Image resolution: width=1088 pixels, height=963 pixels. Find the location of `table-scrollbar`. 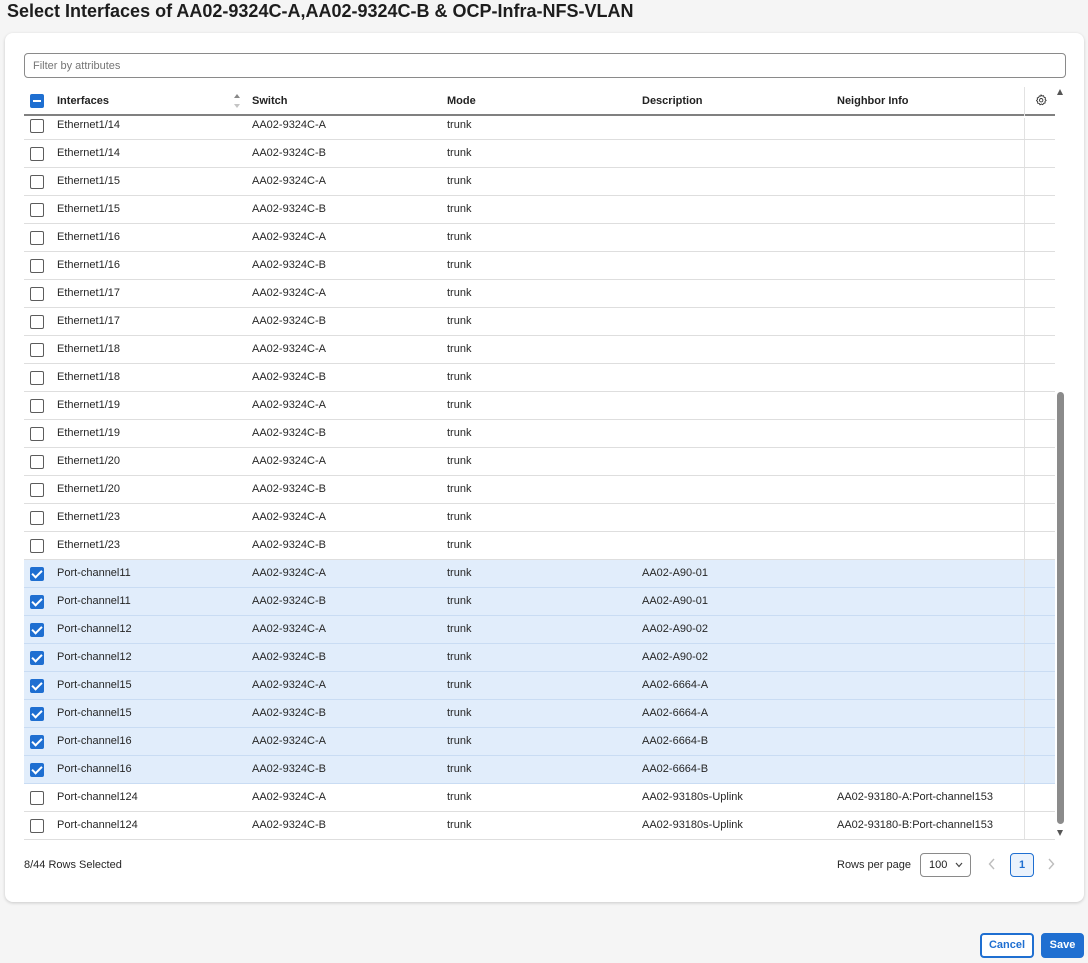

table-scrollbar is located at coordinates (1061, 463).